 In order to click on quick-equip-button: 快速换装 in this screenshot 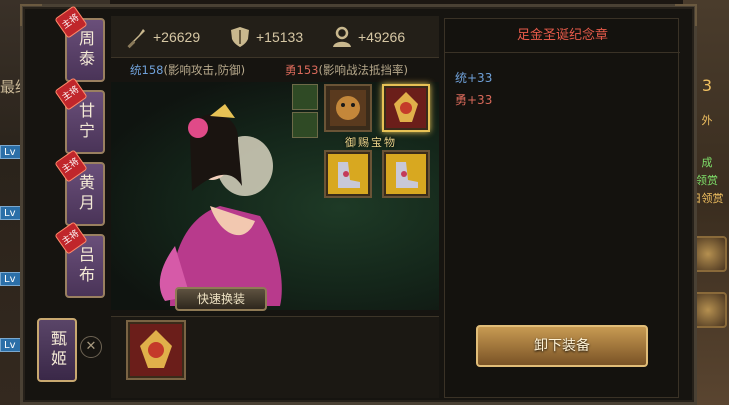, I will do `click(221, 299)`.